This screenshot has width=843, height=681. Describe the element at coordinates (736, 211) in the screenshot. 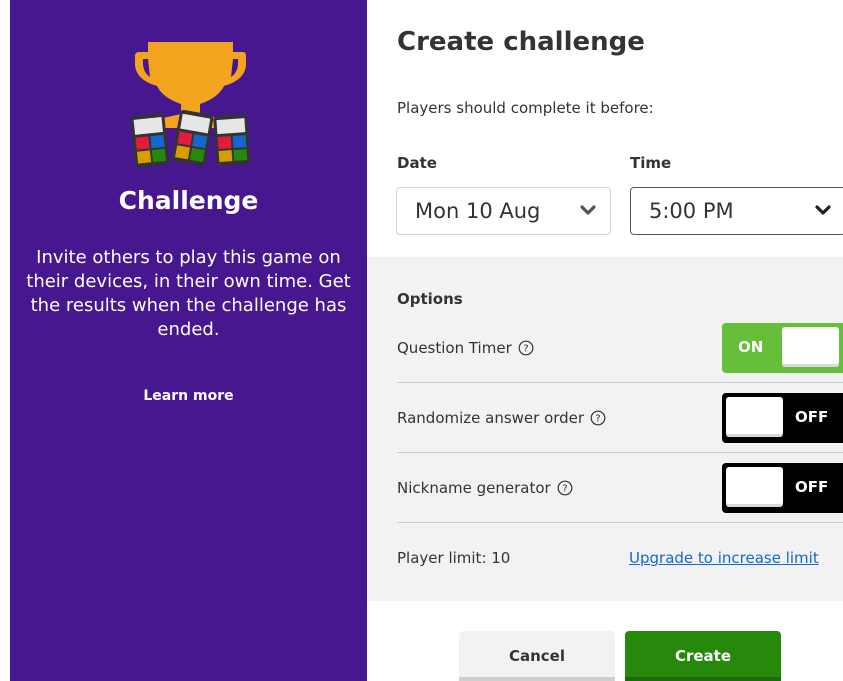

I see `time-select: 5:00 PM` at that location.